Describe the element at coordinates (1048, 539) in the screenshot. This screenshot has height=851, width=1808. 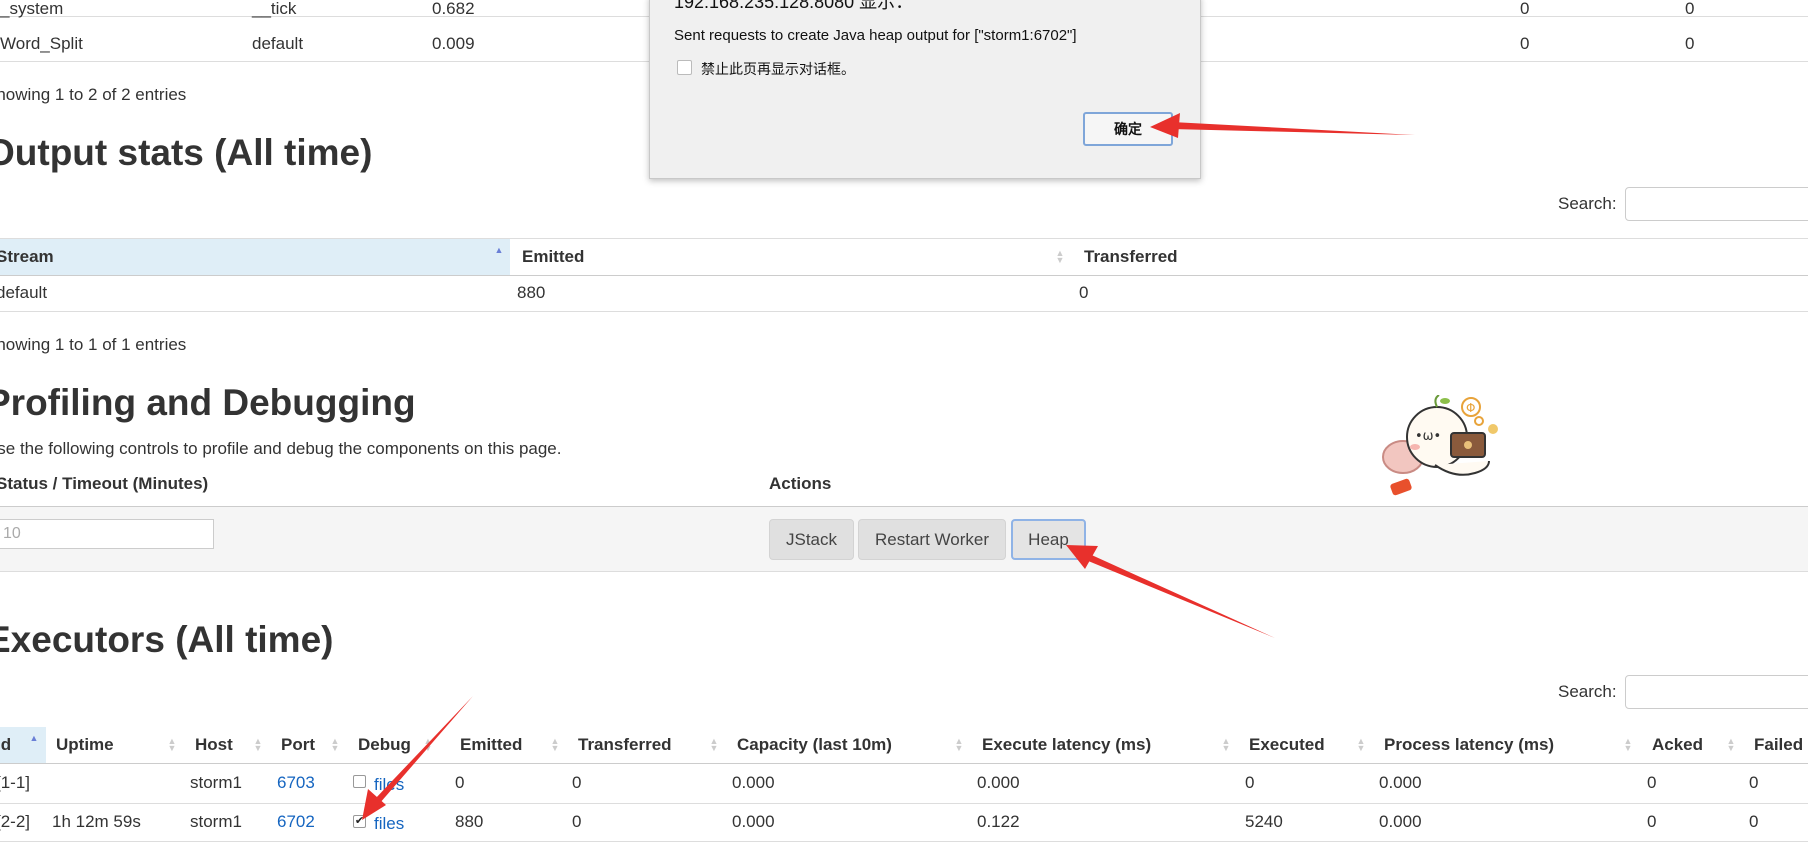
I see `heap-button: Heap` at that location.